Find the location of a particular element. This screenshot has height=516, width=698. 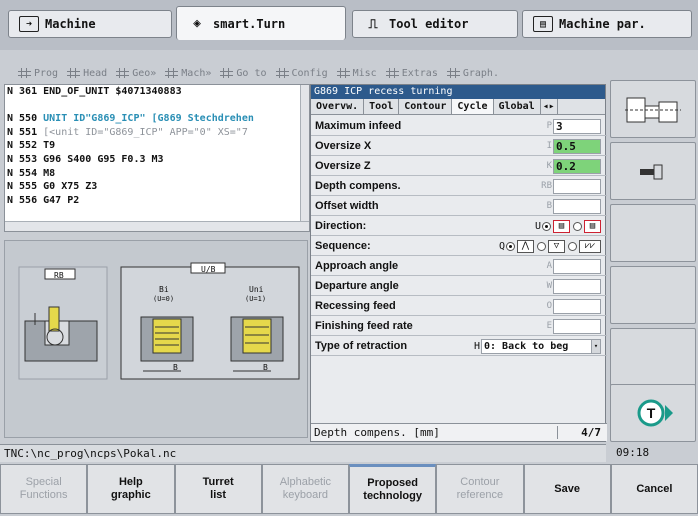

retraction-type-value: 0: Back to beg is located at coordinates (526, 346).